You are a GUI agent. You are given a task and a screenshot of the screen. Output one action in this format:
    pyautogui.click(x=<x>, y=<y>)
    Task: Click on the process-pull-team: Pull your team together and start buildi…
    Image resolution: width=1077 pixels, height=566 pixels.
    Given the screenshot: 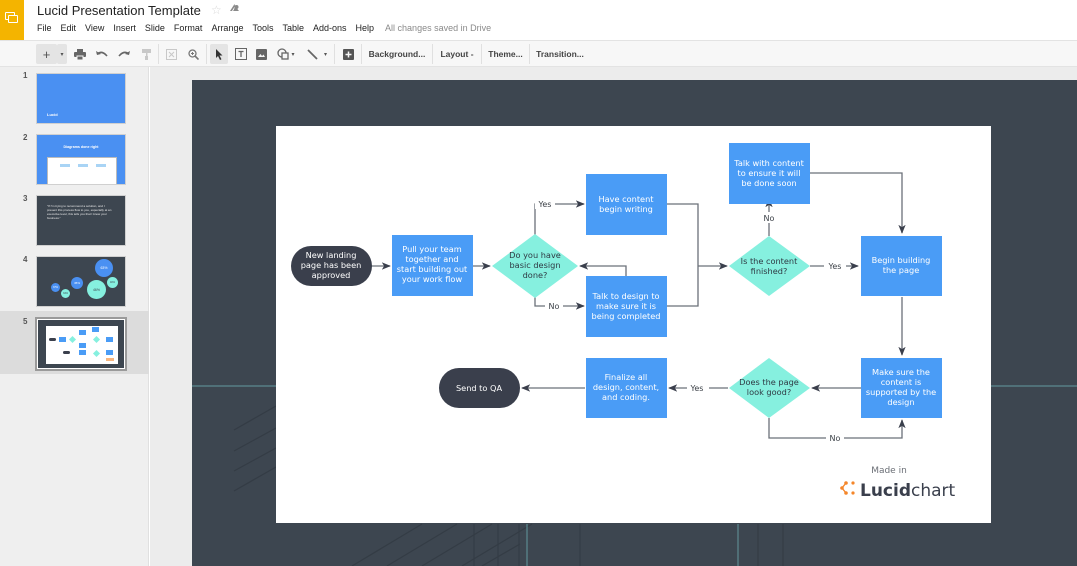 What is the action you would take?
    pyautogui.click(x=432, y=265)
    